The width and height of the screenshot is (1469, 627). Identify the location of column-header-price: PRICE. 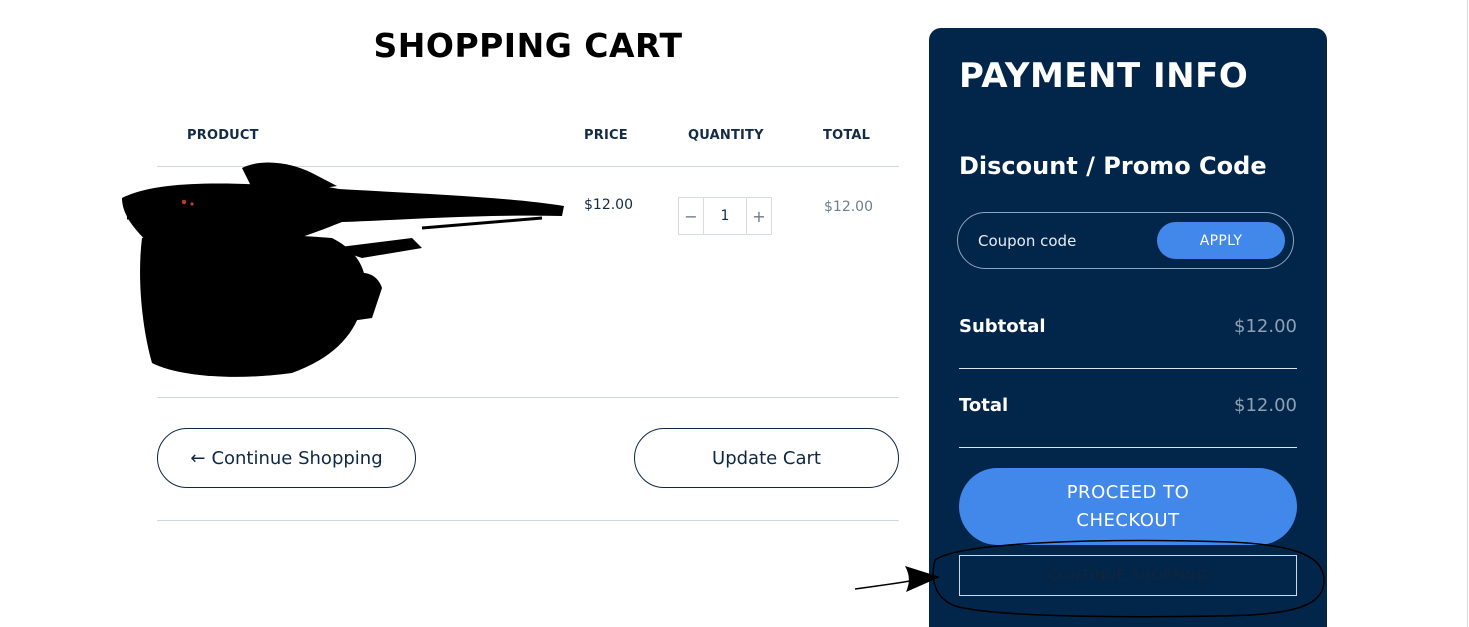
(606, 135).